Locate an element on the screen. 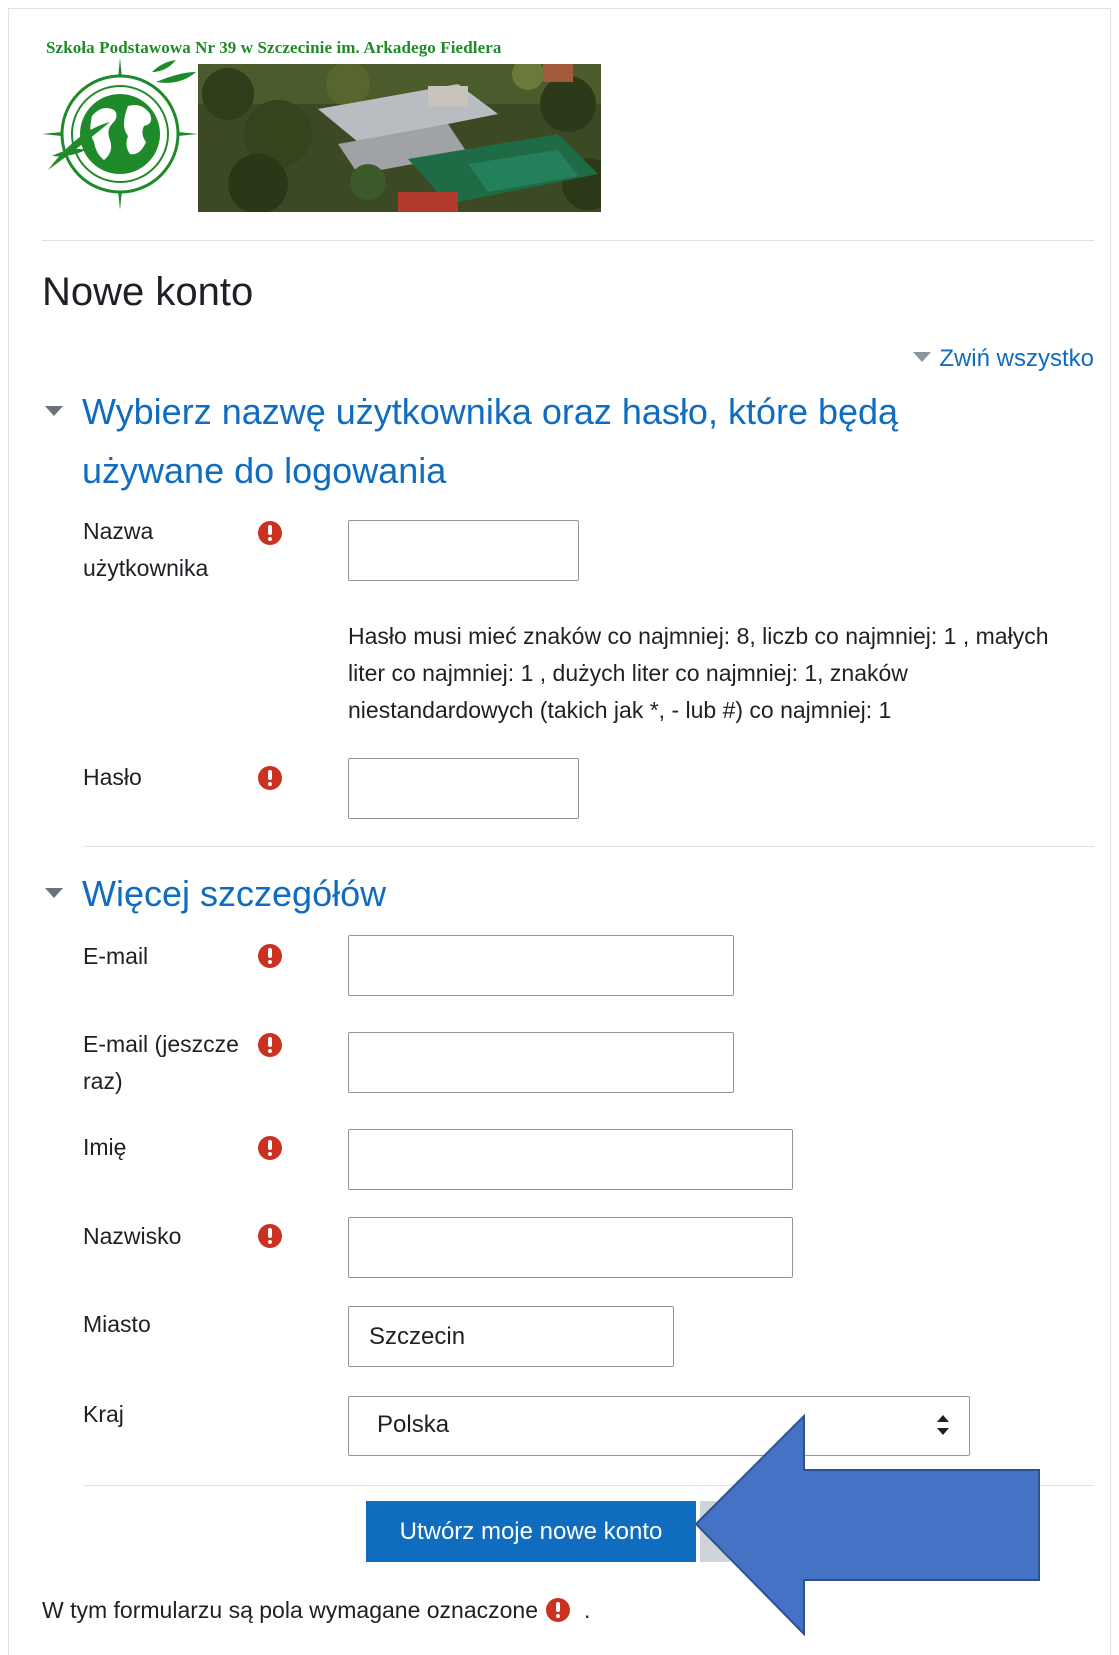 This screenshot has width=1119, height=1655. left-arrow-icon is located at coordinates (867, 1525).